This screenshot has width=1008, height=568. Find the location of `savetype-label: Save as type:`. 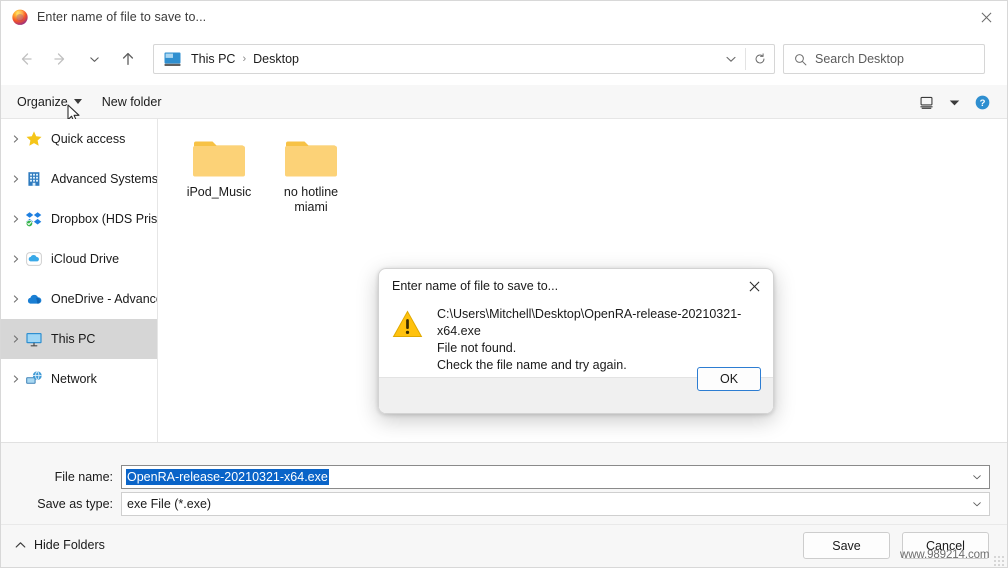

savetype-label: Save as type: is located at coordinates (75, 504).